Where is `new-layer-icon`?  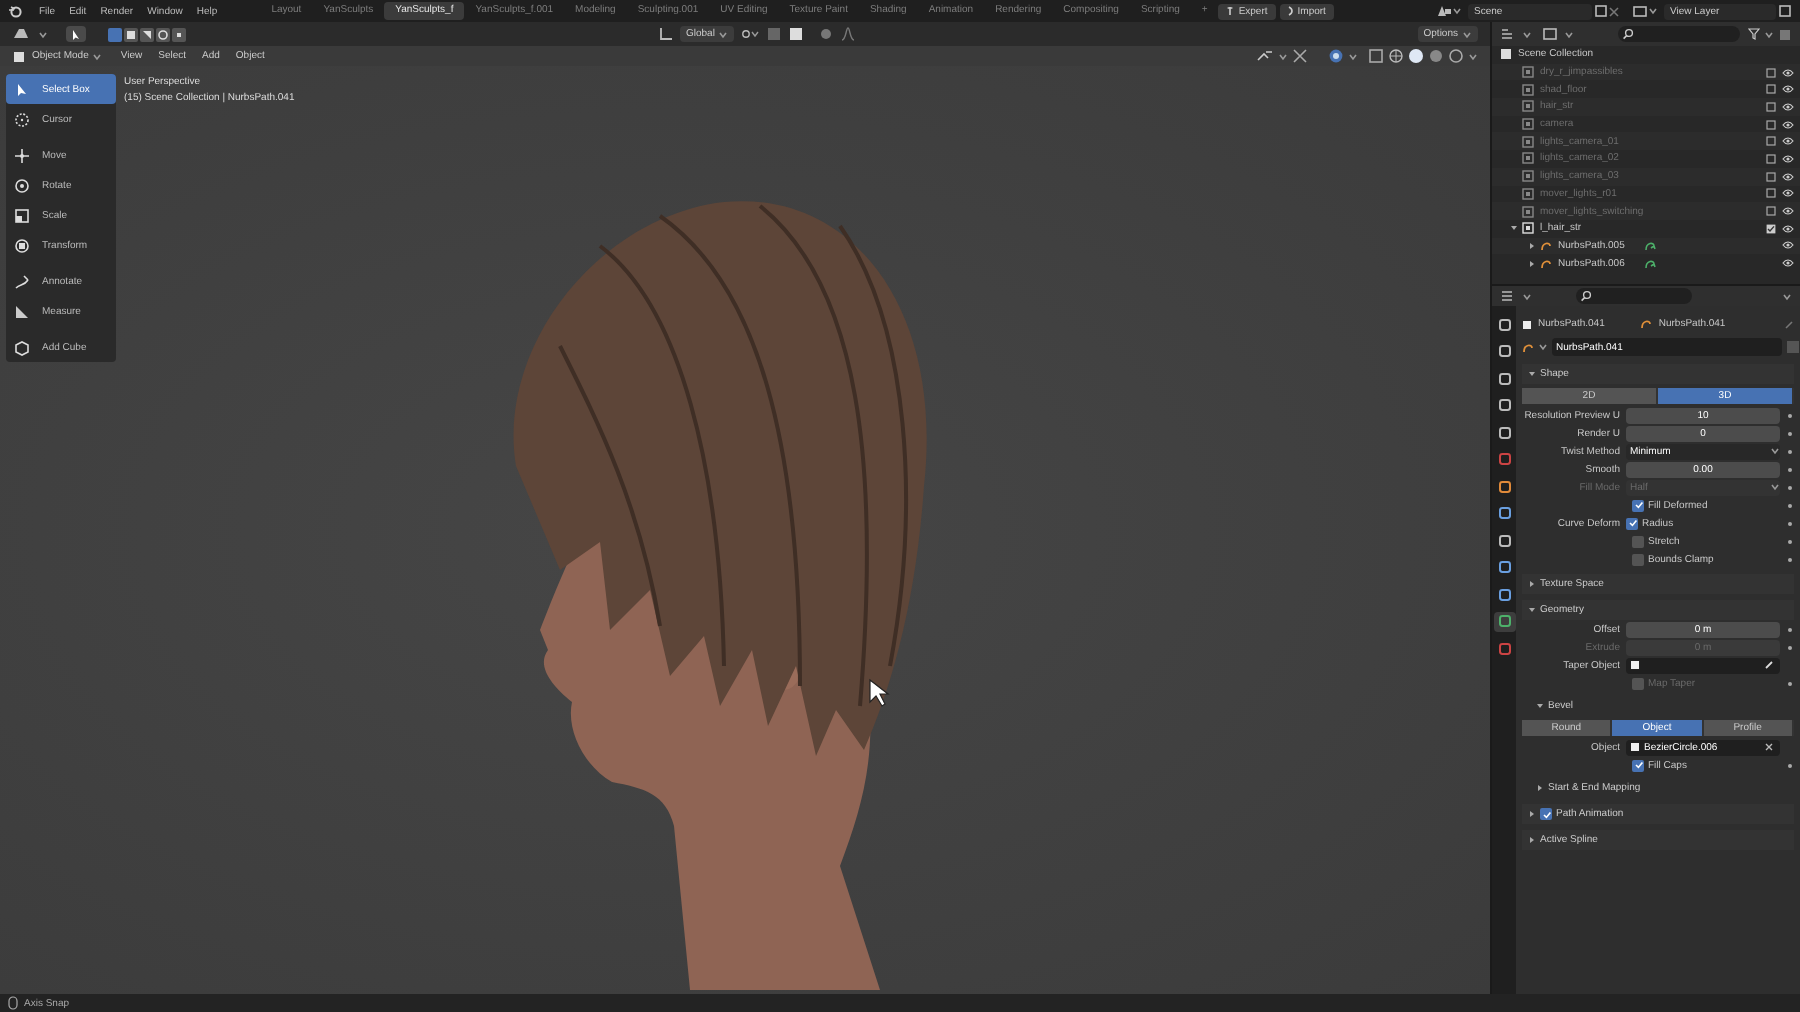 new-layer-icon is located at coordinates (1785, 11).